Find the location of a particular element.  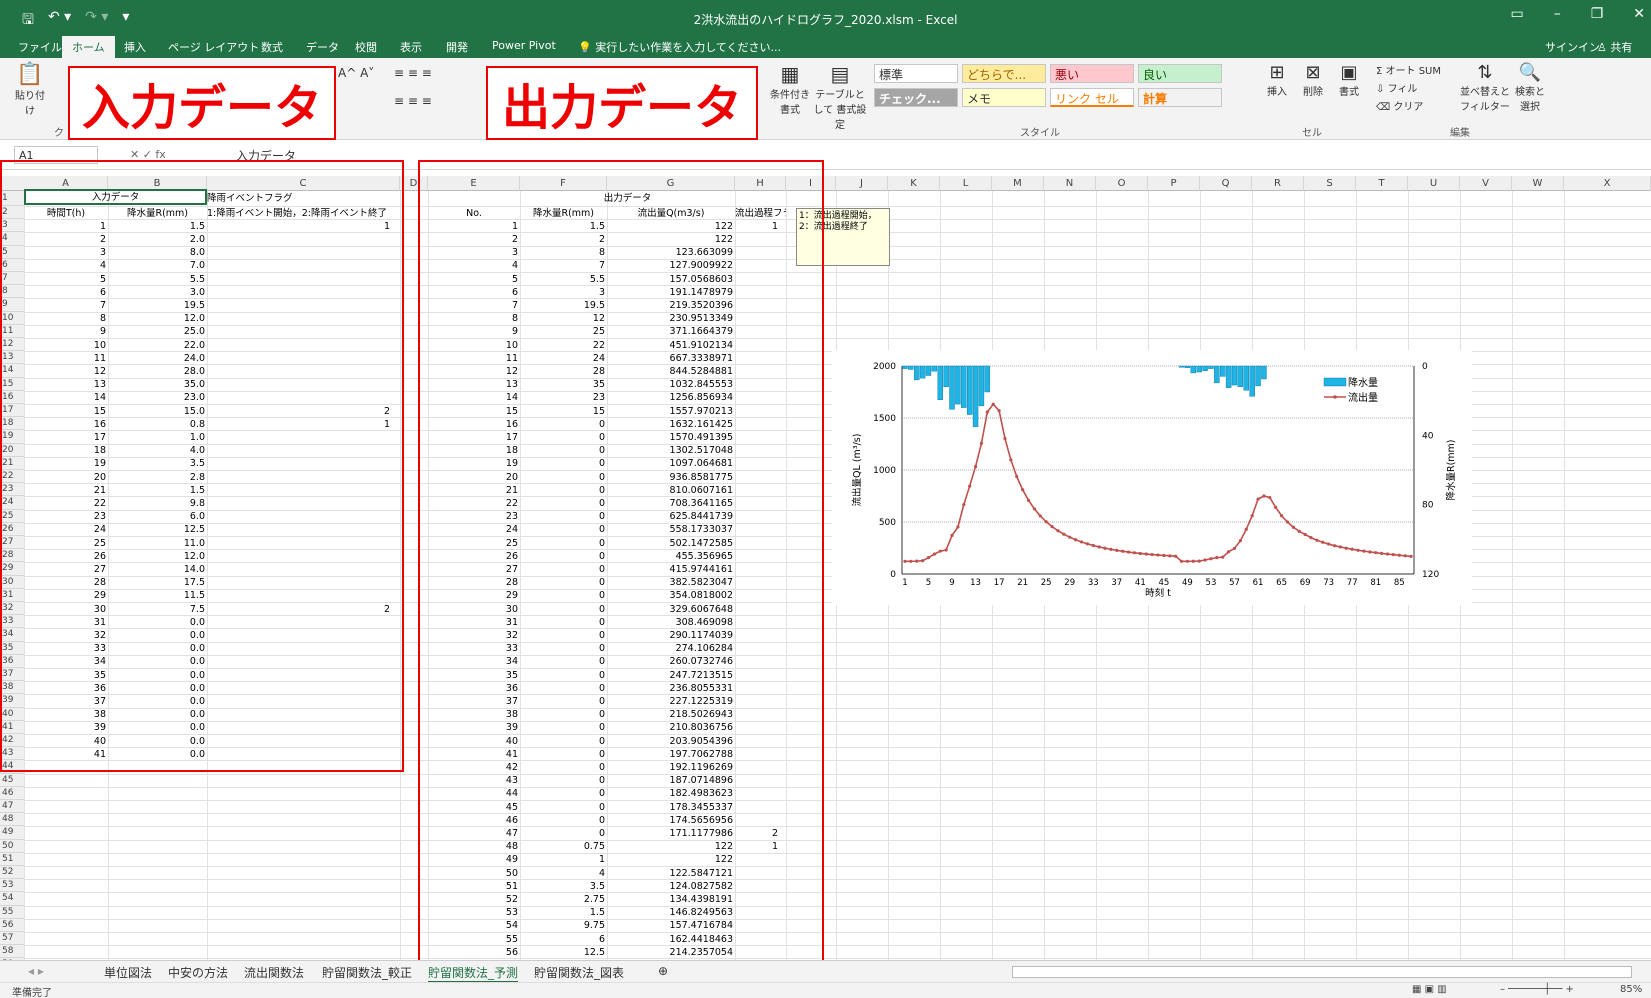

table-format-button: ▤ テーブルとして 書式設定 is located at coordinates (840, 96).